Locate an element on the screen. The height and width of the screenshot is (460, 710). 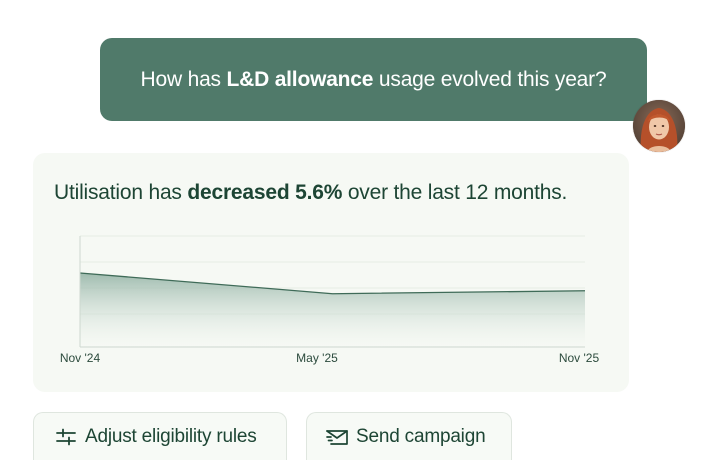
adjust-eligibility-button: Adjust eligibility rules is located at coordinates (160, 436).